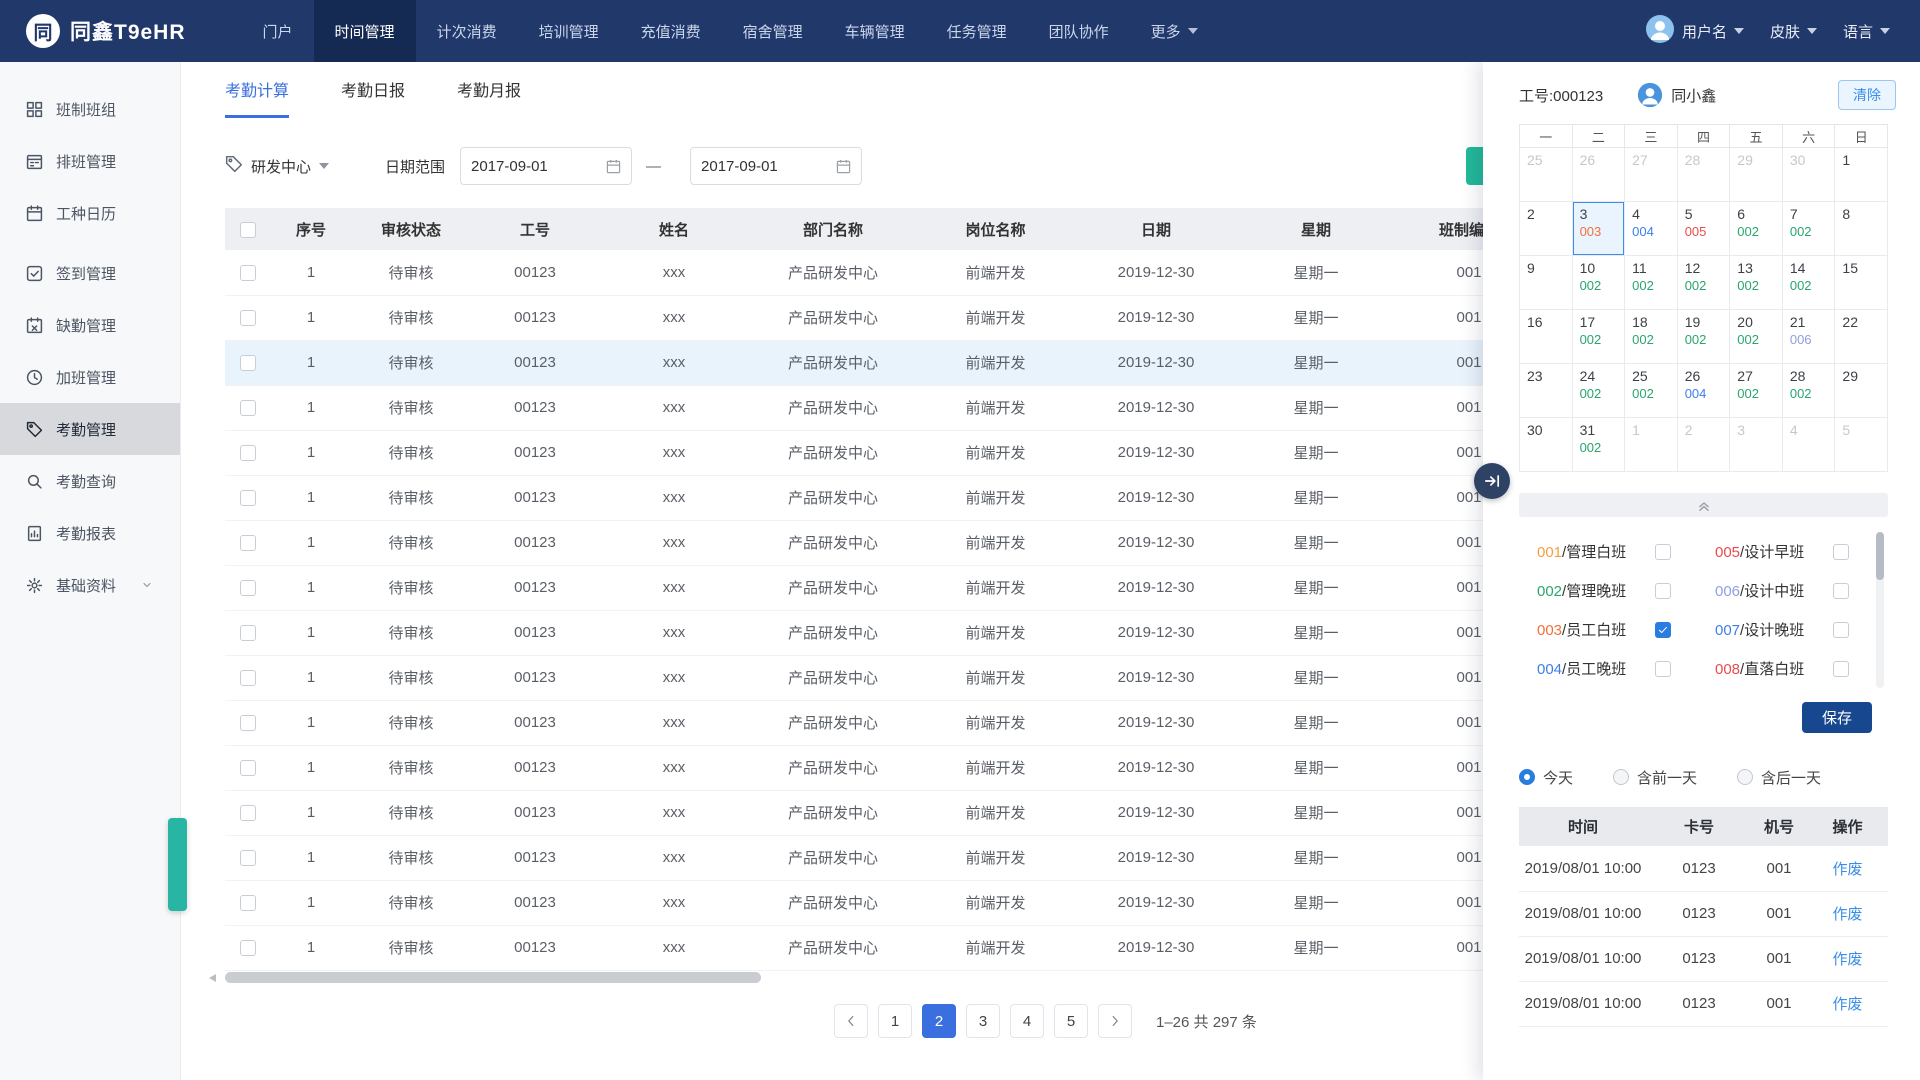 This screenshot has width=1920, height=1080. What do you see at coordinates (90, 273) in the screenshot?
I see `sidebar-item: 签到管理` at bounding box center [90, 273].